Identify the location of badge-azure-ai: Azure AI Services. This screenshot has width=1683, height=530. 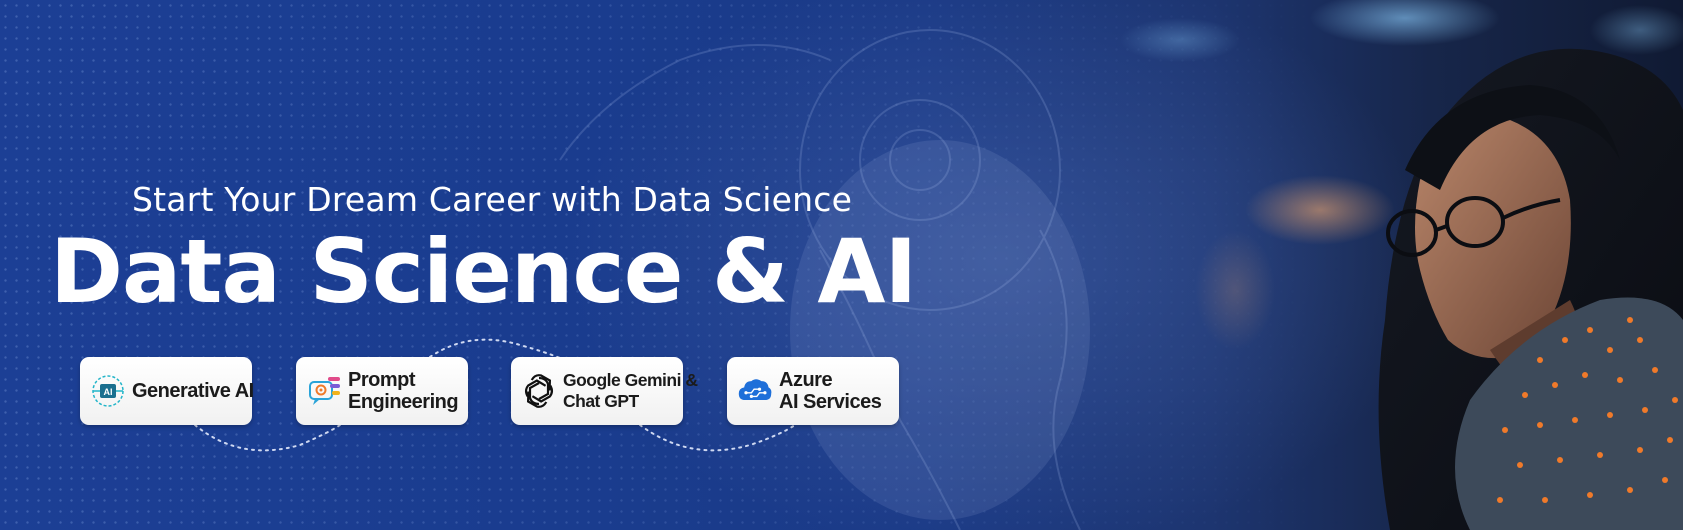
(813, 391).